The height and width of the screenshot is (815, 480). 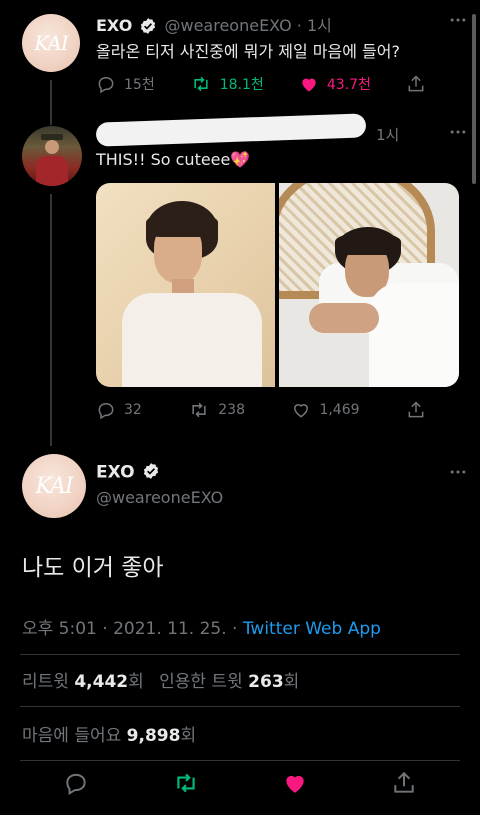 I want to click on photo-left, so click(x=185, y=285).